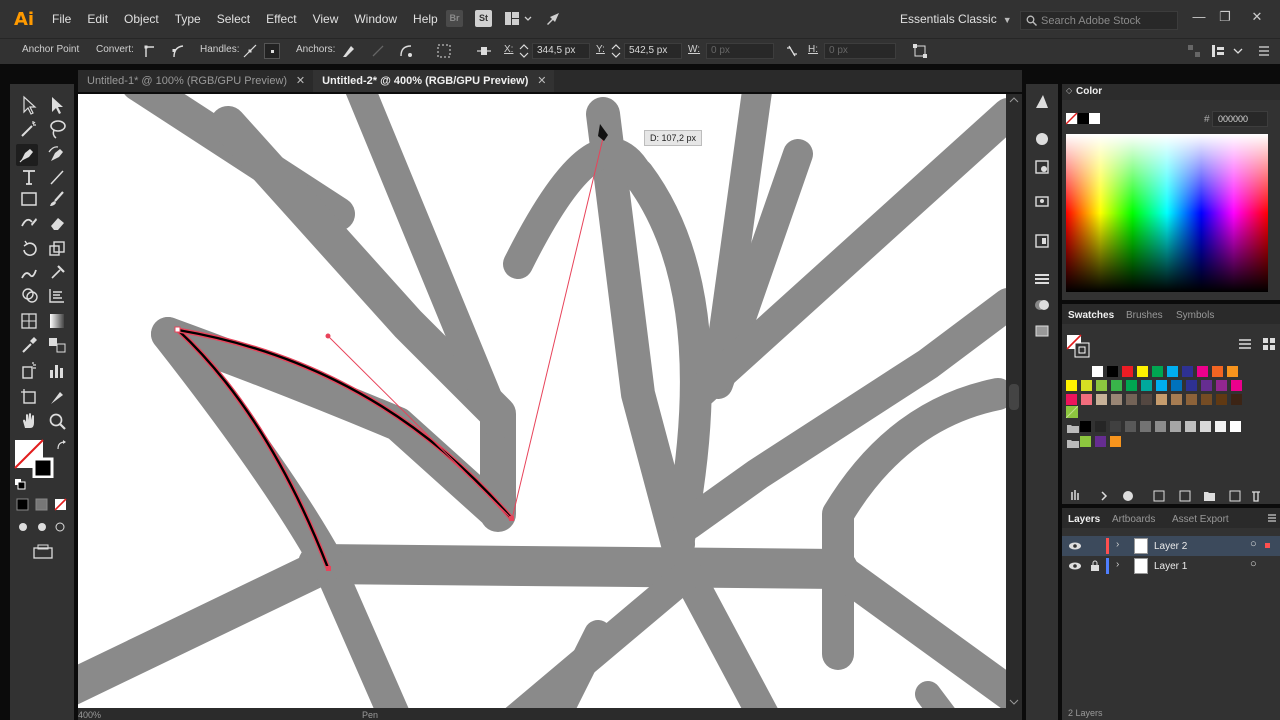 The width and height of the screenshot is (1280, 720). I want to click on bridge-button: Br, so click(454, 18).